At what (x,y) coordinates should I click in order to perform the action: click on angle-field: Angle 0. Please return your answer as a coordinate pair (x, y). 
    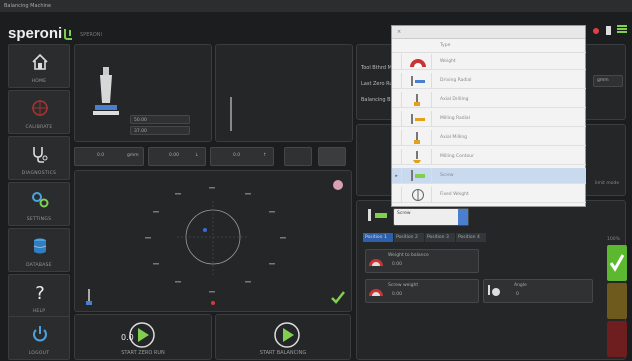
    Looking at the image, I should click on (538, 291).